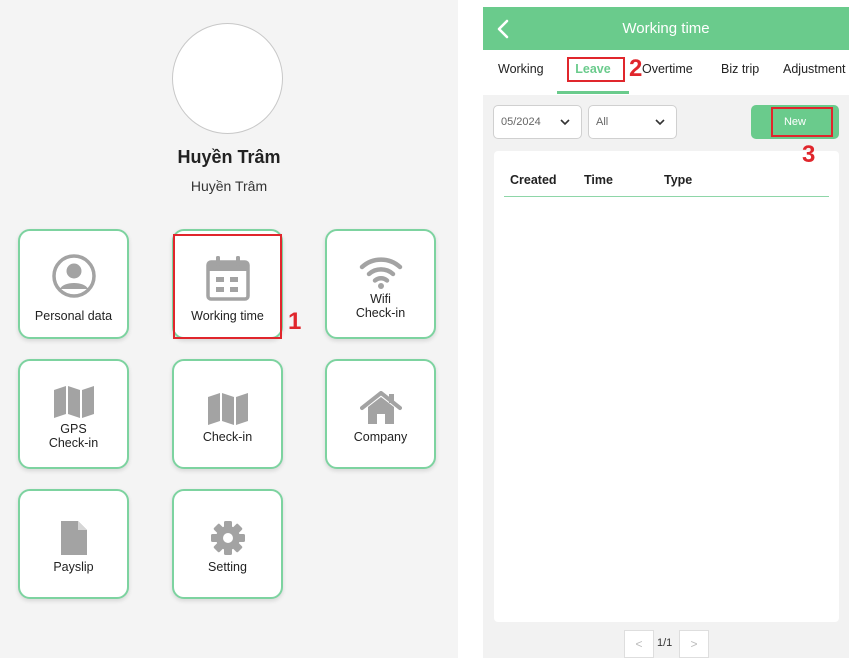 Image resolution: width=849 pixels, height=658 pixels. I want to click on annotation-number-3: 3, so click(809, 154).